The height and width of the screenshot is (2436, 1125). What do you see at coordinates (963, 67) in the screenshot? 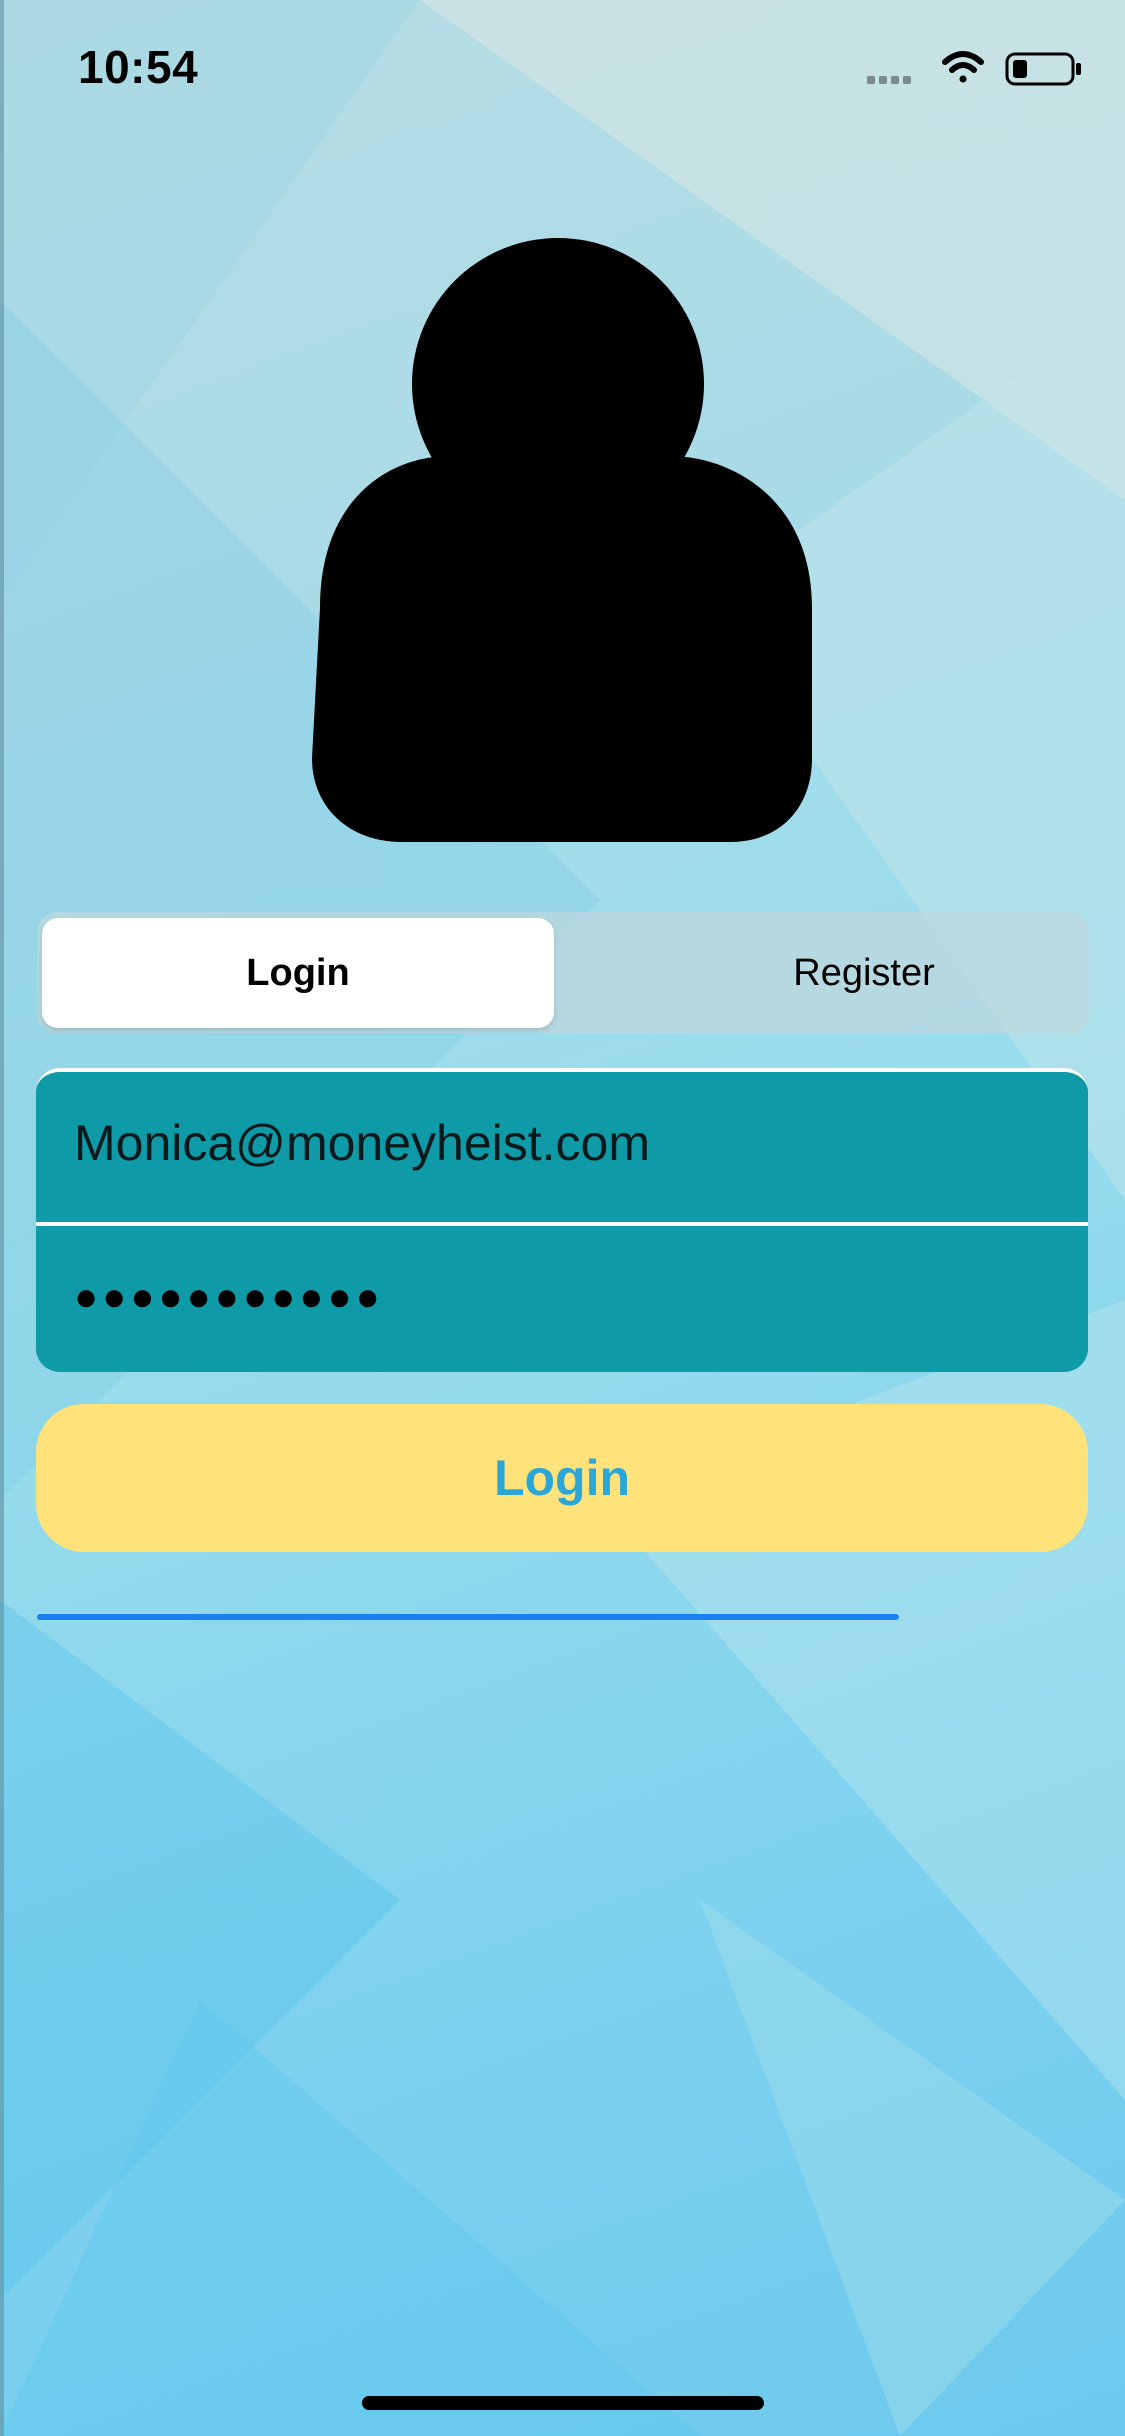
I see `wifi-icon` at bounding box center [963, 67].